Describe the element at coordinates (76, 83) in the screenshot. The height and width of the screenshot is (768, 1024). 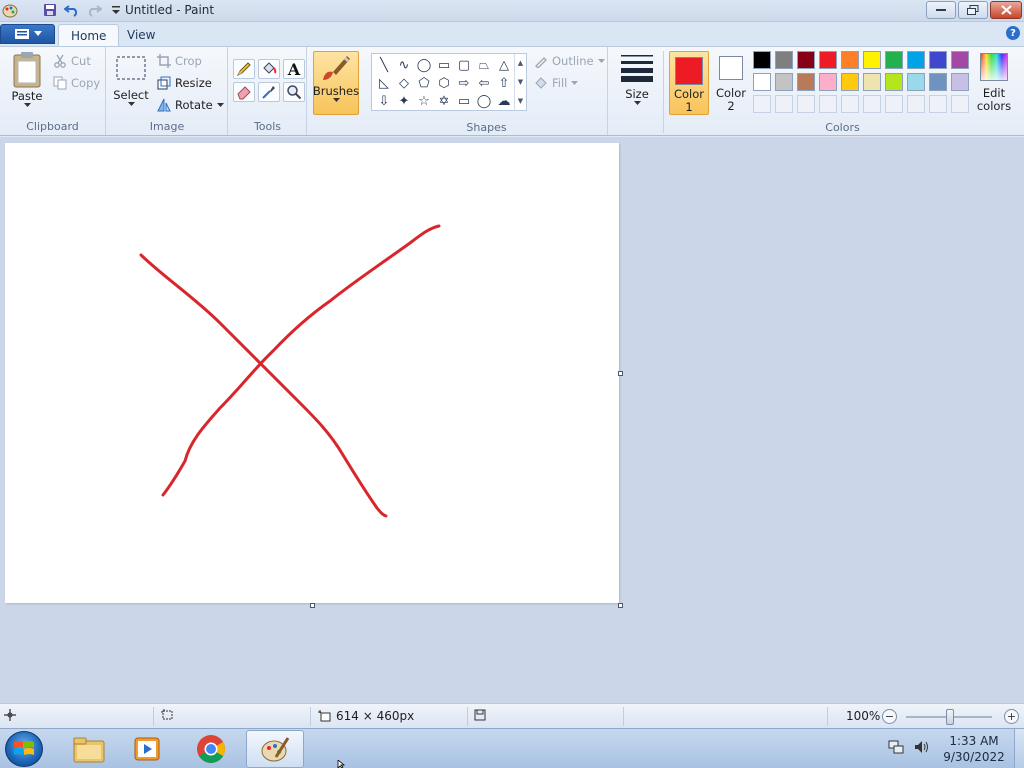
I see `copy-button: Copy` at that location.